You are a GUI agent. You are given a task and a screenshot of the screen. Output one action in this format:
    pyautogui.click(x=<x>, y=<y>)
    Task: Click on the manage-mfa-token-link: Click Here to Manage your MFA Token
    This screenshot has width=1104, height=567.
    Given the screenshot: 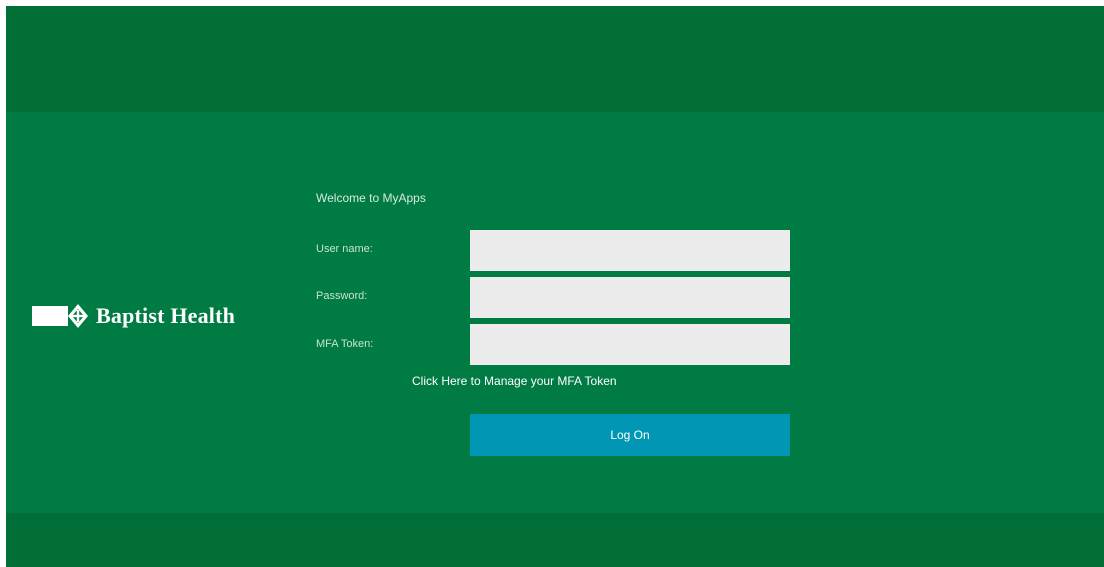 What is the action you would take?
    pyautogui.click(x=514, y=381)
    